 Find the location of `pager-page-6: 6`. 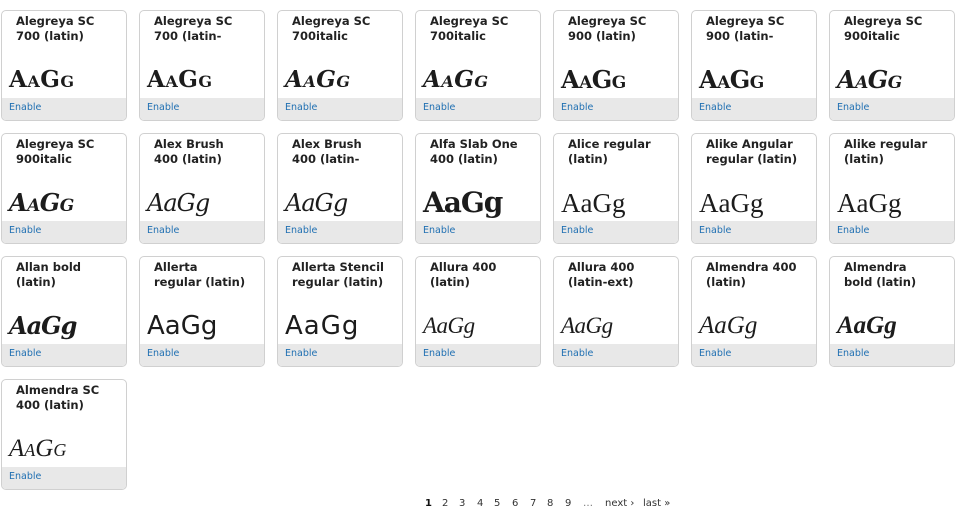

pager-page-6: 6 is located at coordinates (515, 503).